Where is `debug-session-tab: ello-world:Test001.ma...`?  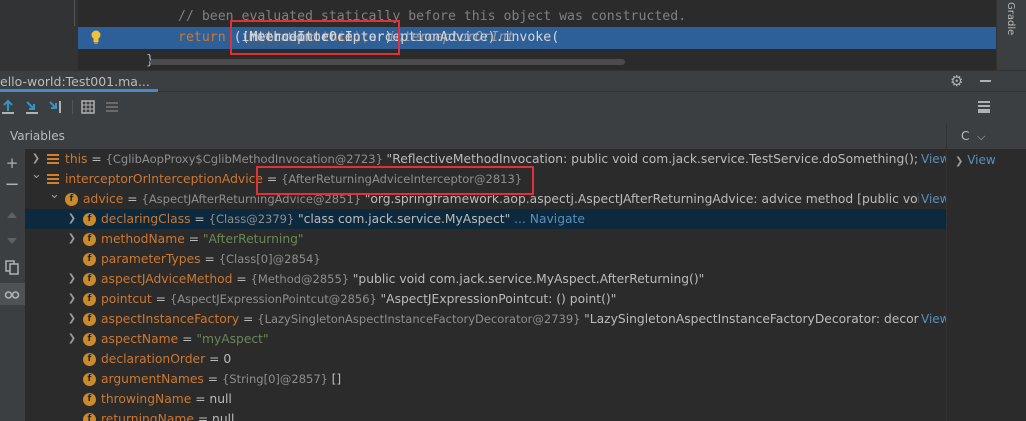 debug-session-tab: ello-world:Test001.ma... is located at coordinates (79, 81).